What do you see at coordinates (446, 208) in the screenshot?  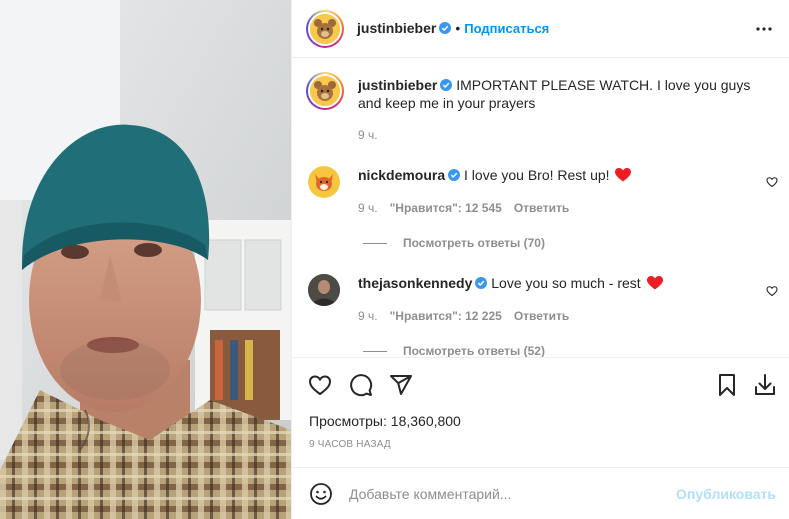 I see `comment-likes: "Нравится": 12 545` at bounding box center [446, 208].